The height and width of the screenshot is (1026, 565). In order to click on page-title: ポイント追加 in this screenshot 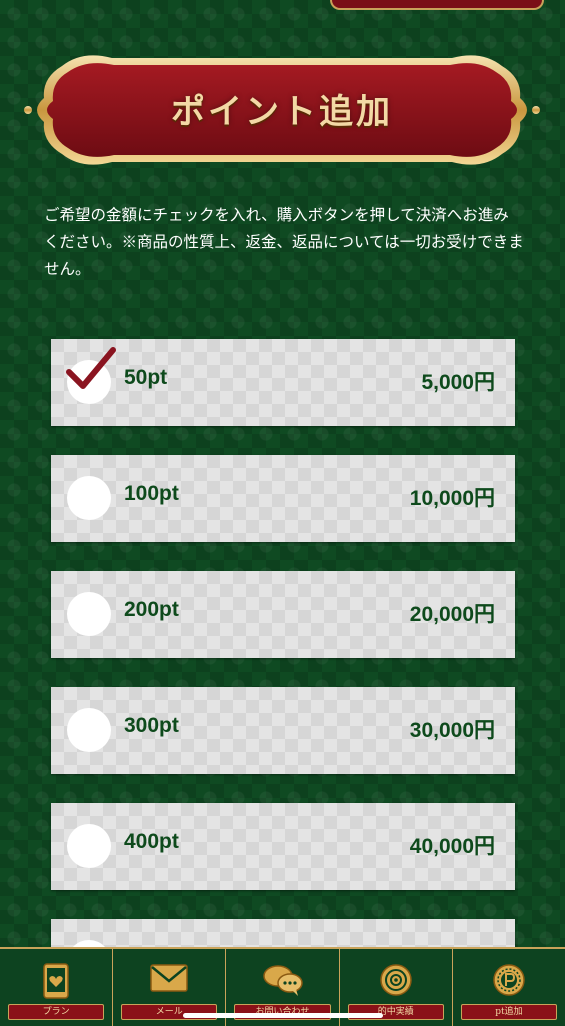, I will do `click(282, 112)`.